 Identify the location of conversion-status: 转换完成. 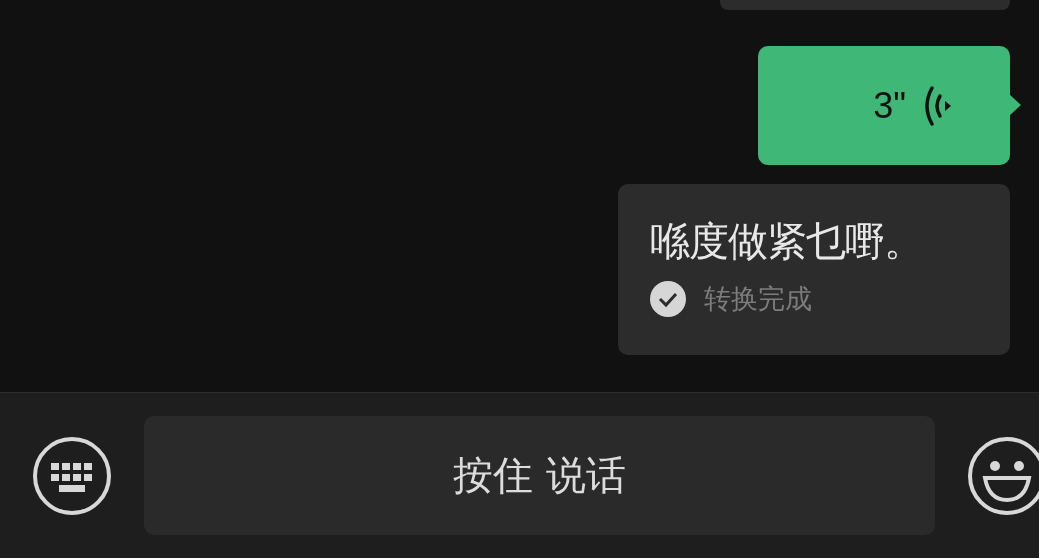
(758, 299).